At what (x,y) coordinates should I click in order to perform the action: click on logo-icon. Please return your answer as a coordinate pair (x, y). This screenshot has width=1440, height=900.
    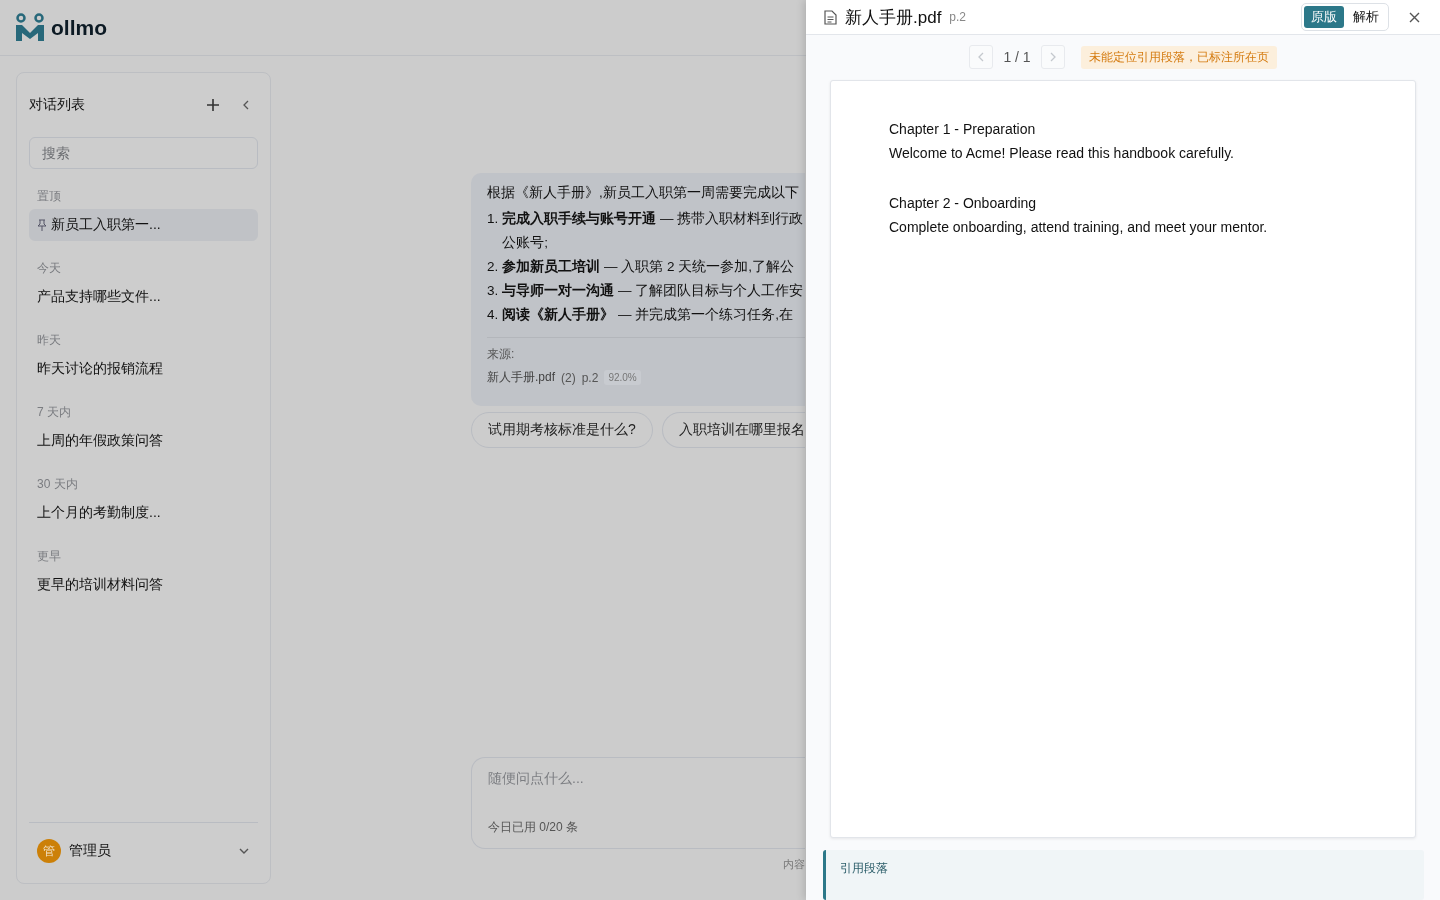
    Looking at the image, I should click on (30, 27).